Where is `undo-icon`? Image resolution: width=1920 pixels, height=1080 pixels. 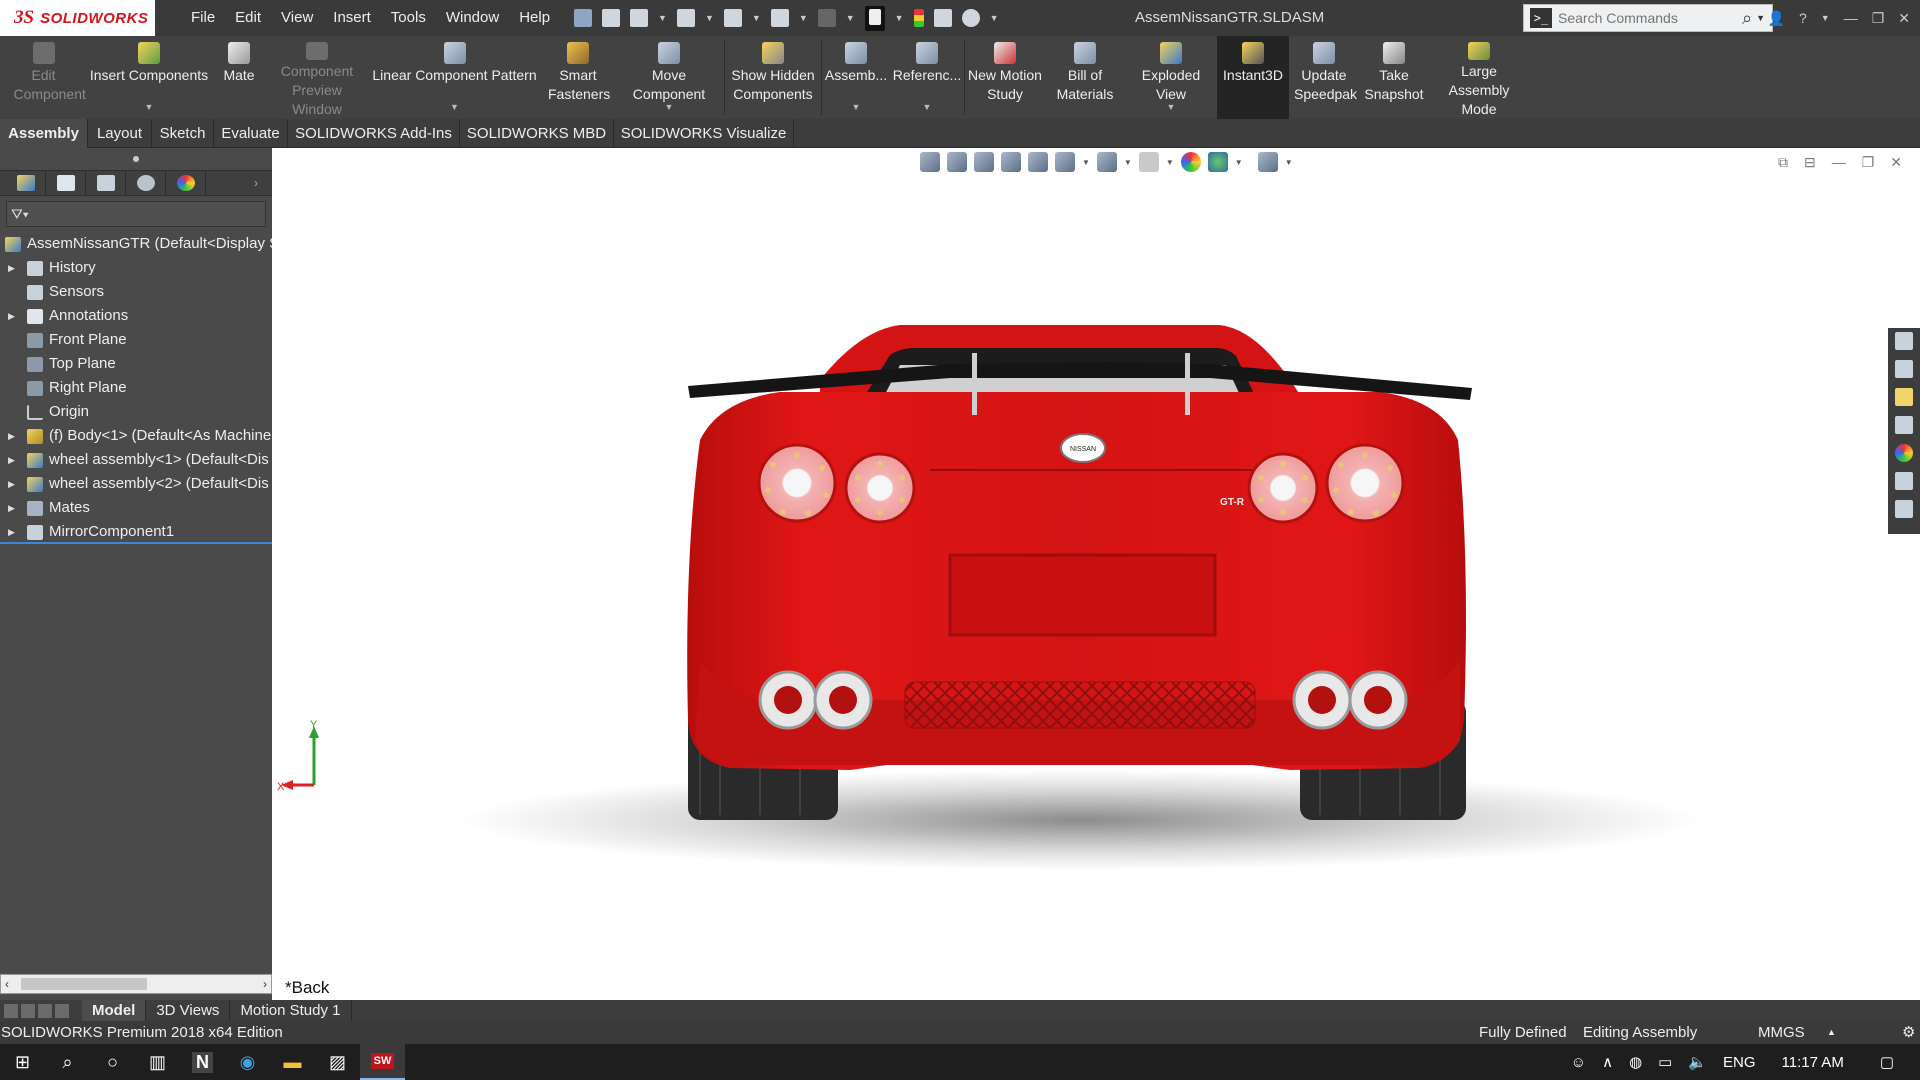 undo-icon is located at coordinates (826, 18).